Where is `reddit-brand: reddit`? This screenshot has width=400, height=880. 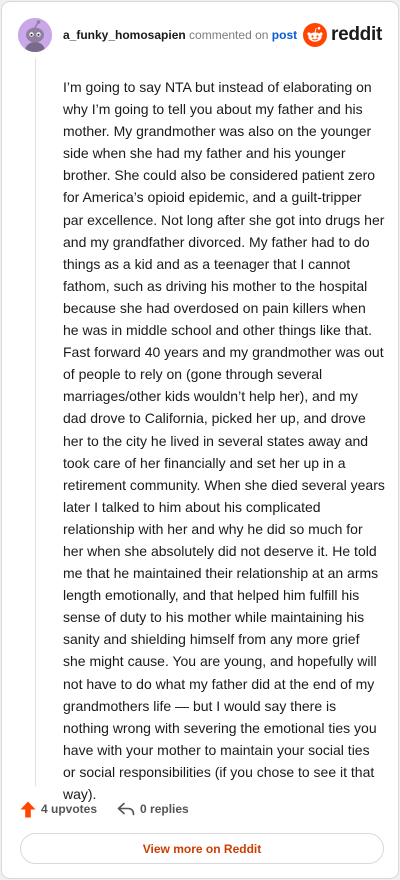
reddit-brand: reddit is located at coordinates (342, 35).